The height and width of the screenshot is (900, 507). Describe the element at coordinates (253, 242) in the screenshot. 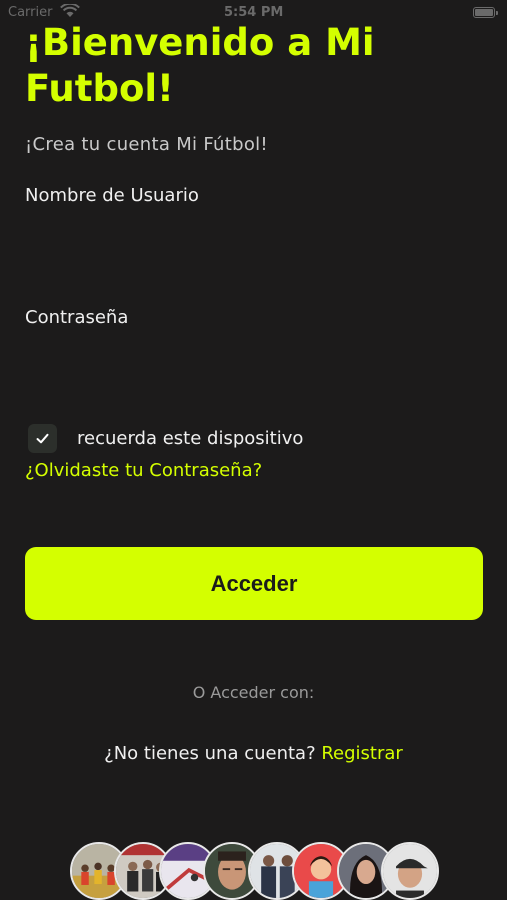

I see `username-field` at that location.